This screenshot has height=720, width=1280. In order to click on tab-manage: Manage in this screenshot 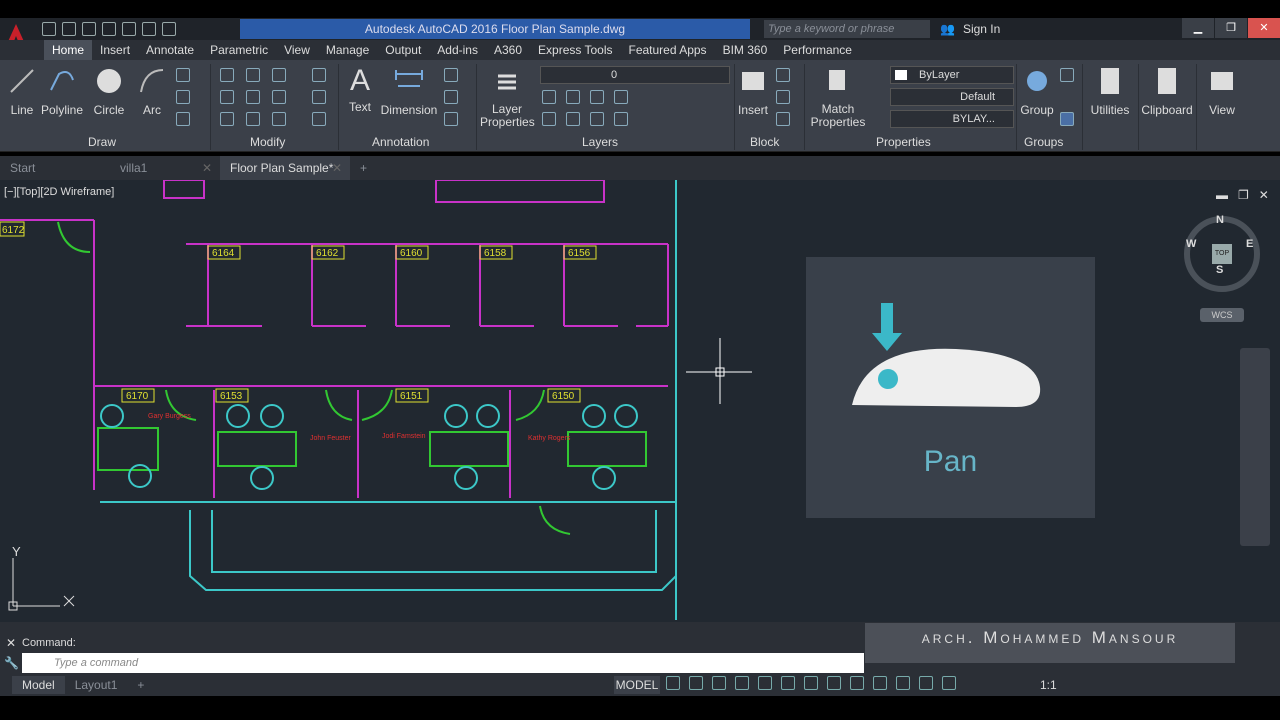, I will do `click(347, 50)`.